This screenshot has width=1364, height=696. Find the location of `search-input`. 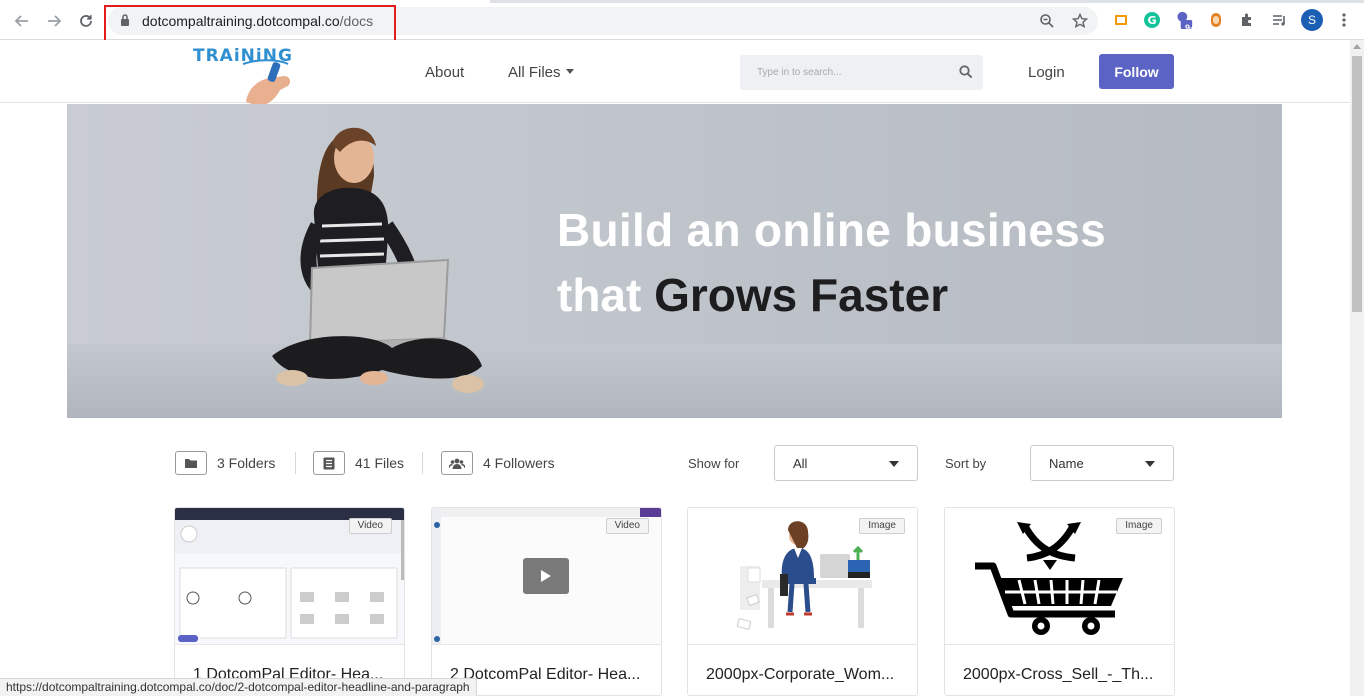

search-input is located at coordinates (845, 72).